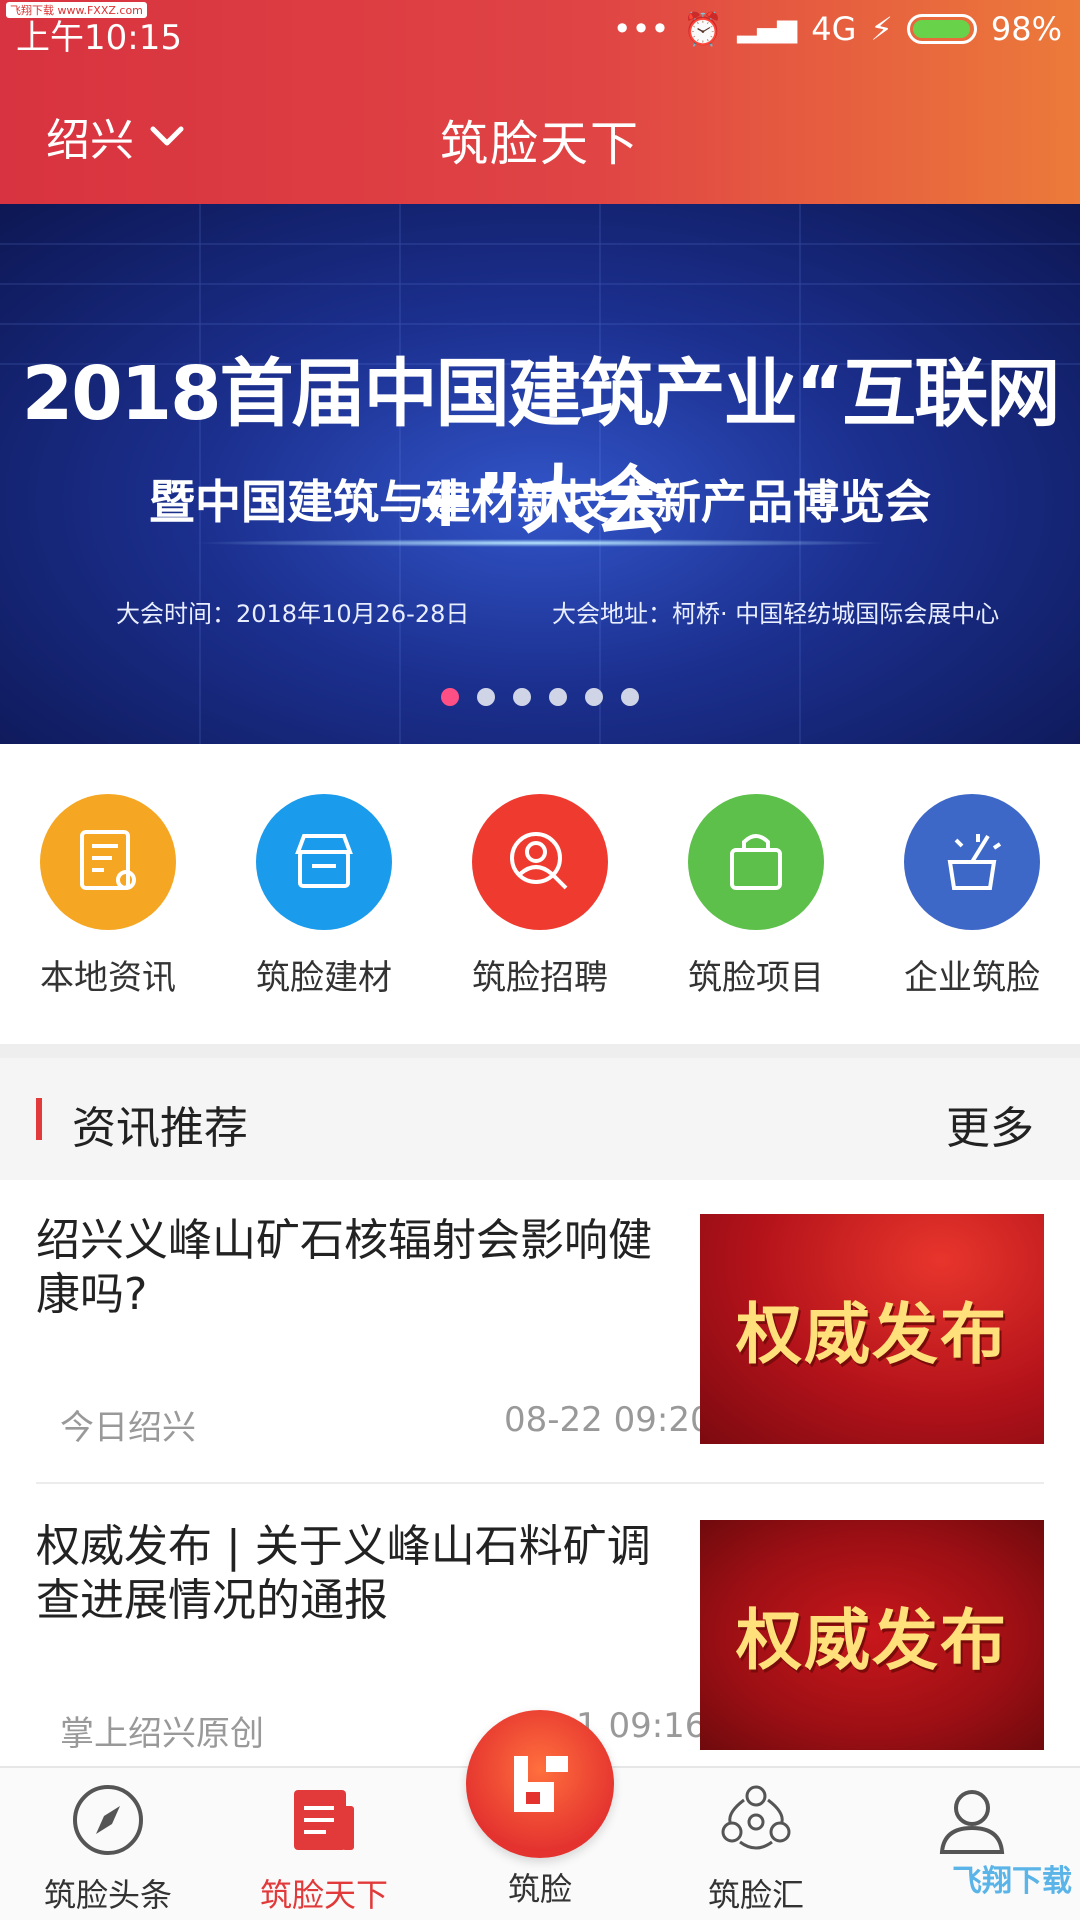 This screenshot has width=1080, height=1920. What do you see at coordinates (108, 1820) in the screenshot?
I see `compass-icon` at bounding box center [108, 1820].